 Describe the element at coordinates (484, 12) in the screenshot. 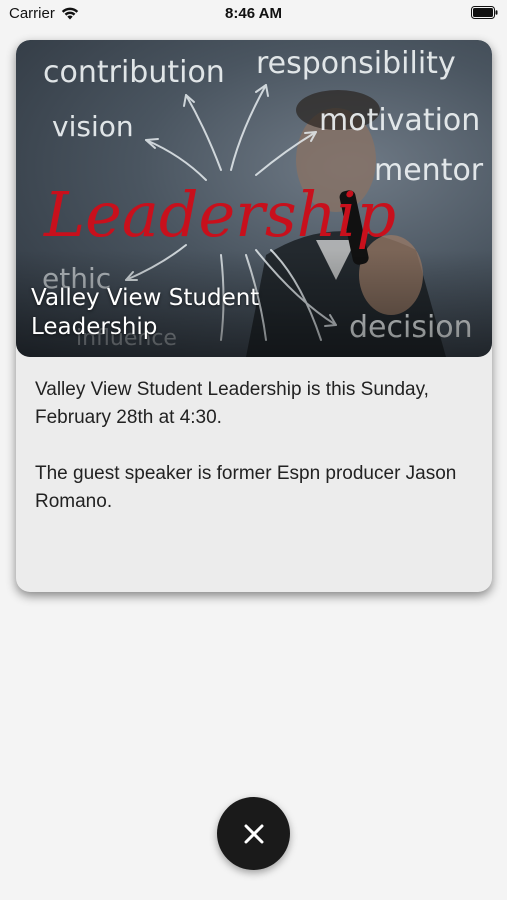

I see `battery-icon` at that location.